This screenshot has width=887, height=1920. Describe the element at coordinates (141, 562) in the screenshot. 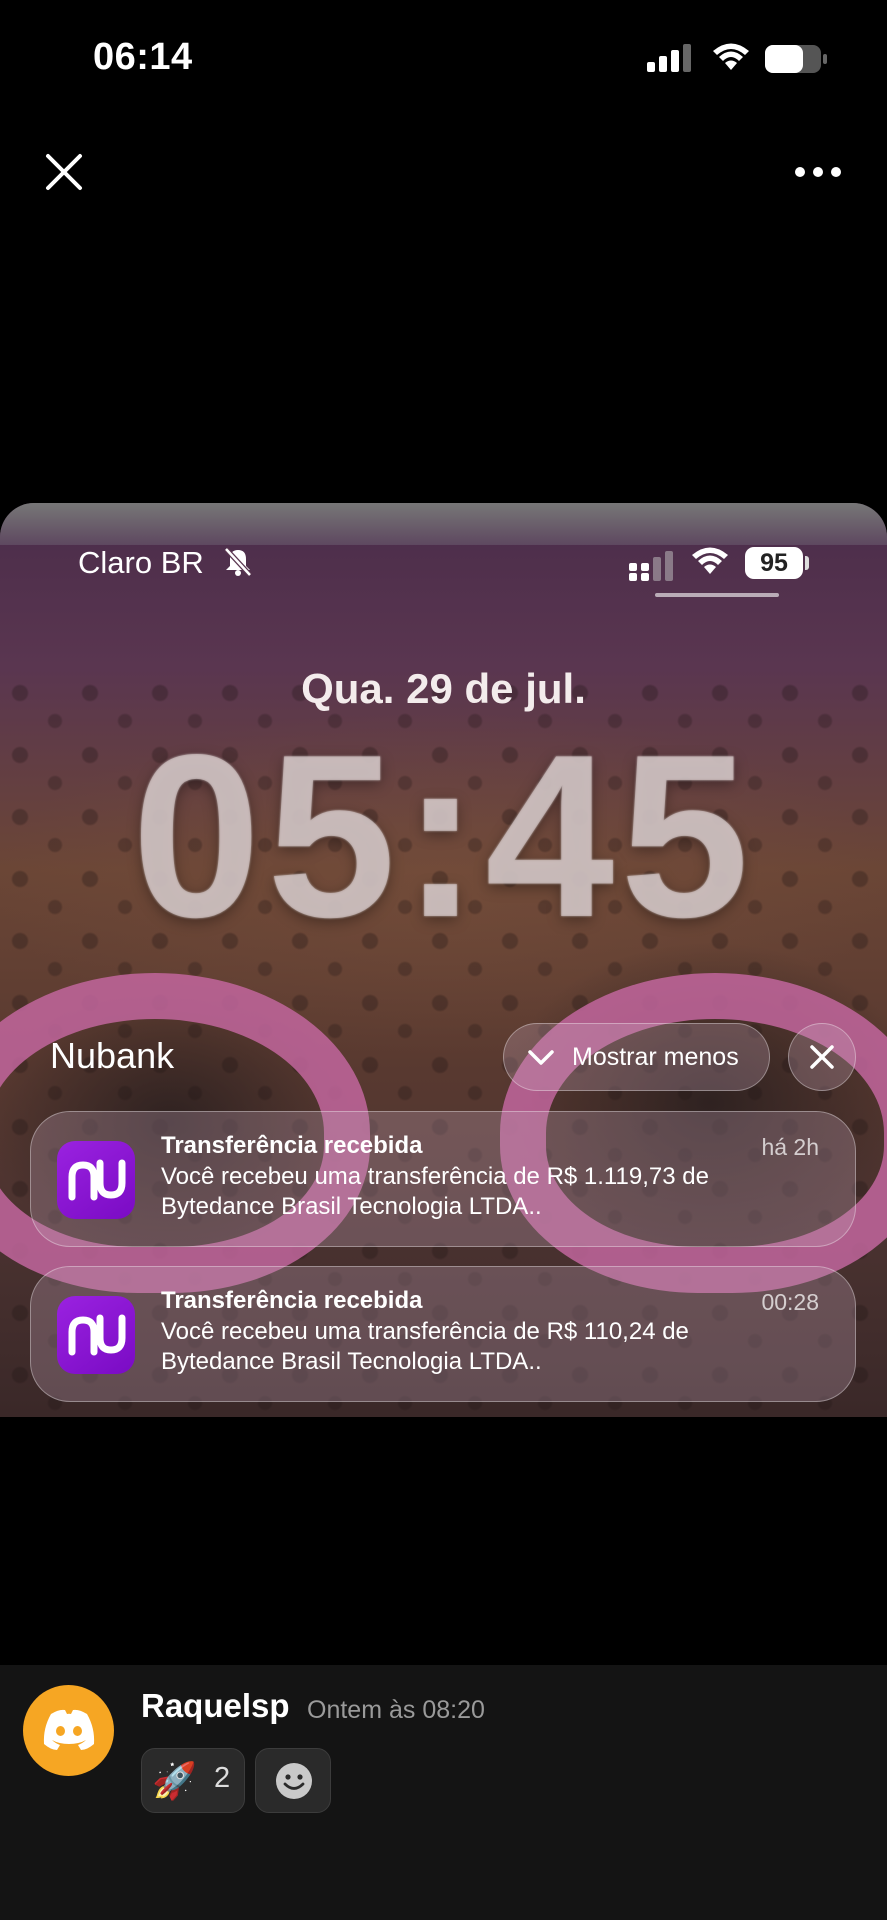

I see `carrier-name: Claro BR` at that location.